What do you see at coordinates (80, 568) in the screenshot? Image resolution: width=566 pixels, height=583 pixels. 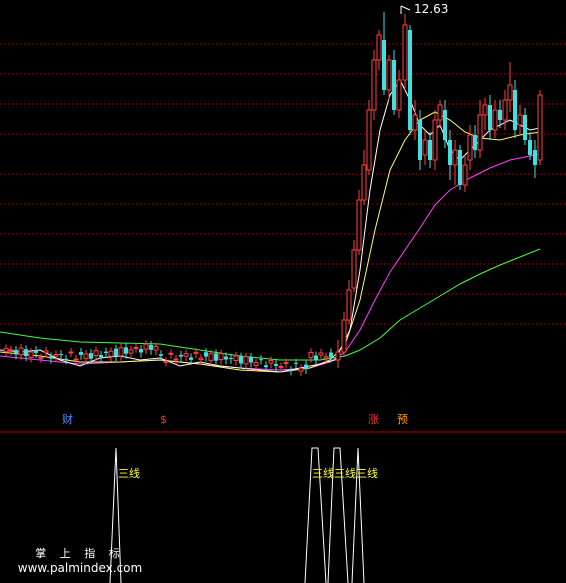 I see `watermark-url: www.palmindex.com` at bounding box center [80, 568].